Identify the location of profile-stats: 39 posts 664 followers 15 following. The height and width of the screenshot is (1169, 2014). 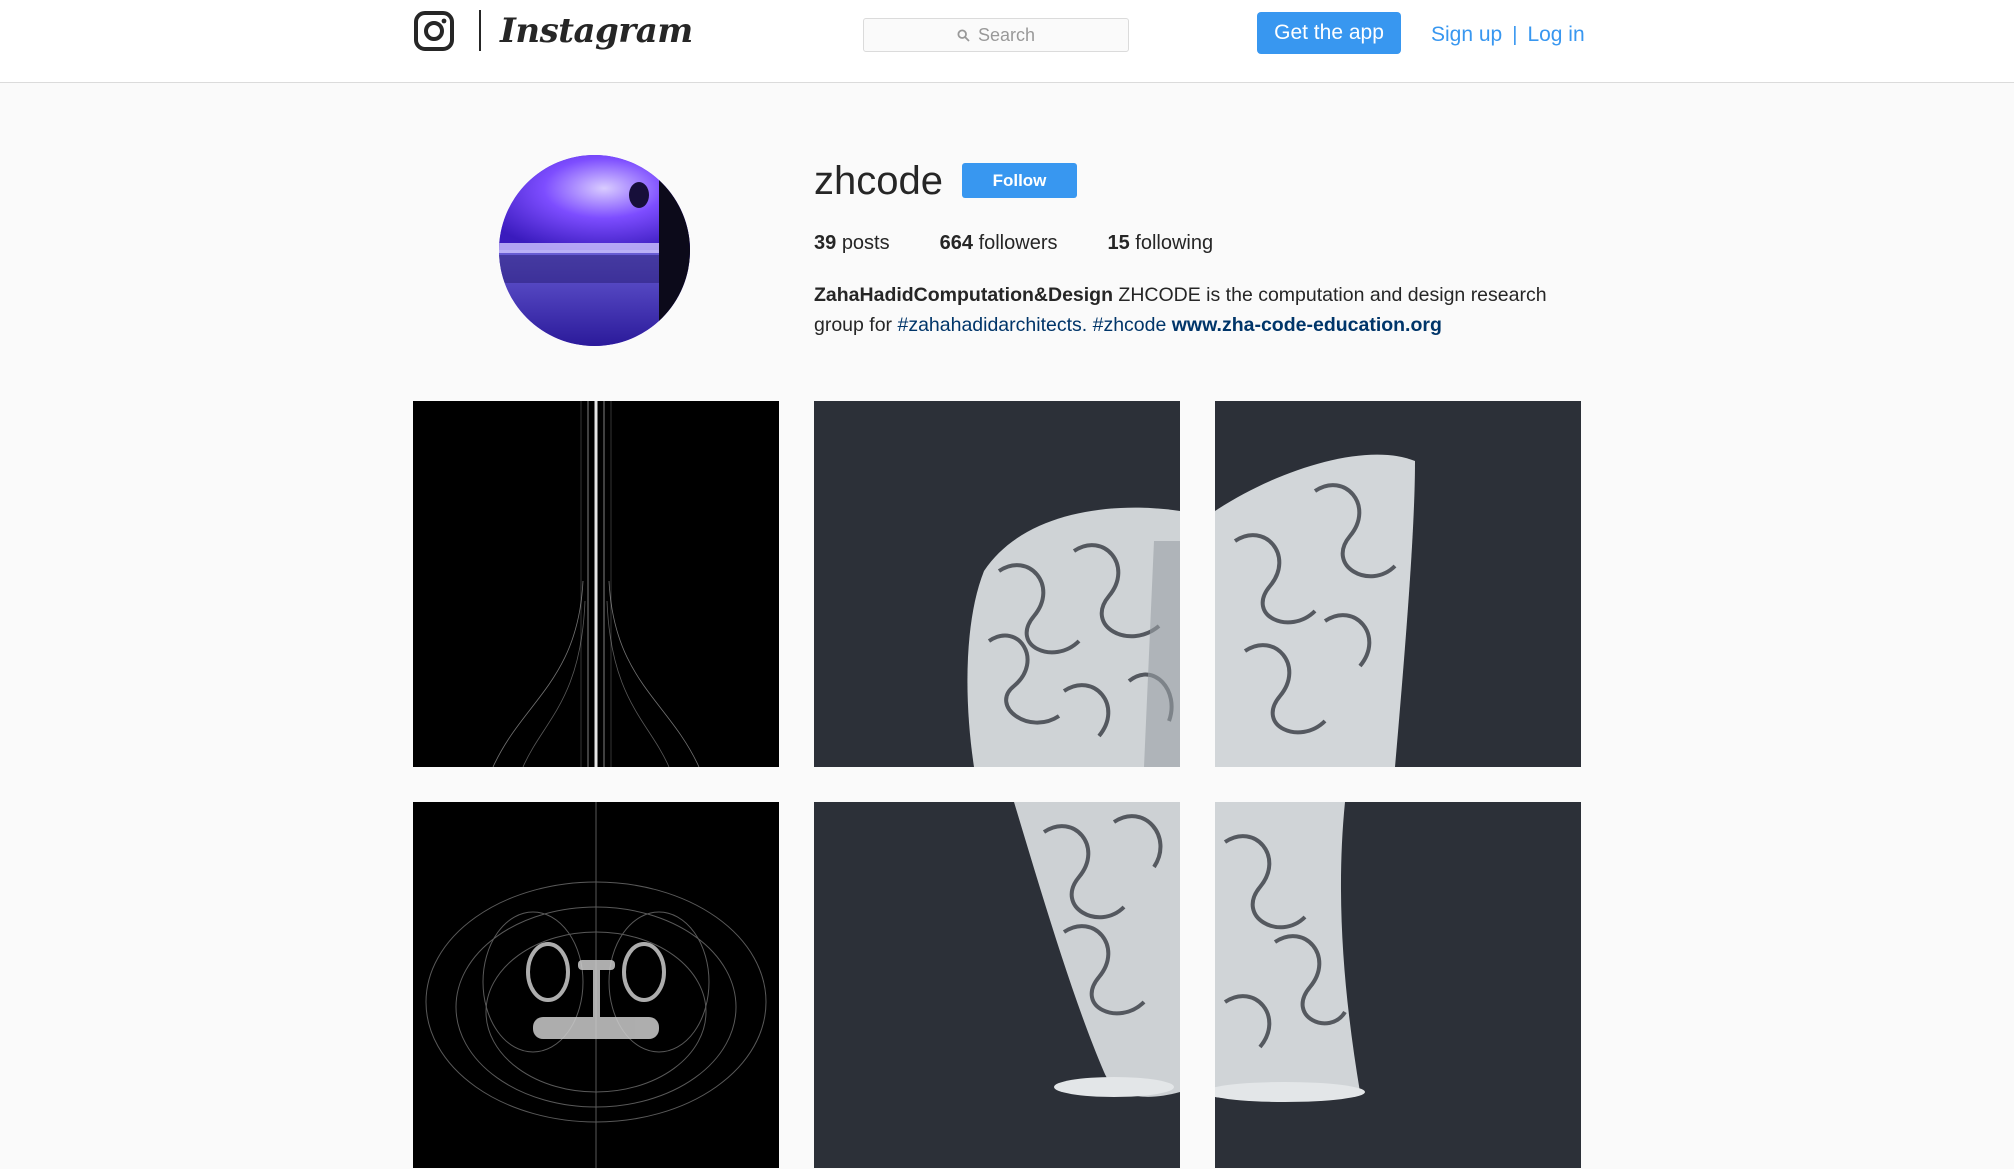
(1038, 243).